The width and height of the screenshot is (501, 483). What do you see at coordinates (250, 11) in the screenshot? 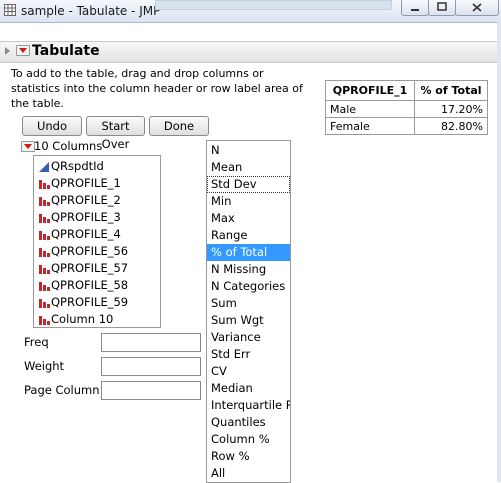
I see `window-titlebar: sample - Tabulate - JMP` at bounding box center [250, 11].